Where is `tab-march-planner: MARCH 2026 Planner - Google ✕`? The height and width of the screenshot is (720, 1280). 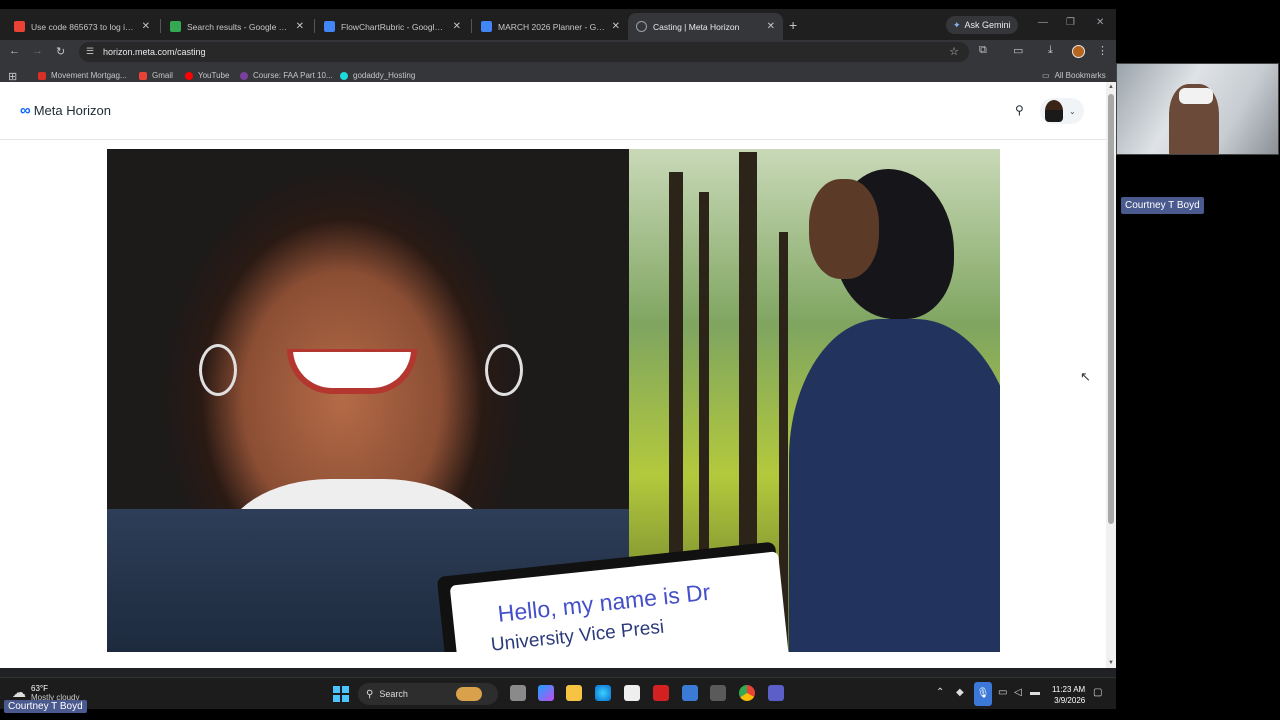
tab-march-planner: MARCH 2026 Planner - Google ✕ is located at coordinates (550, 26).